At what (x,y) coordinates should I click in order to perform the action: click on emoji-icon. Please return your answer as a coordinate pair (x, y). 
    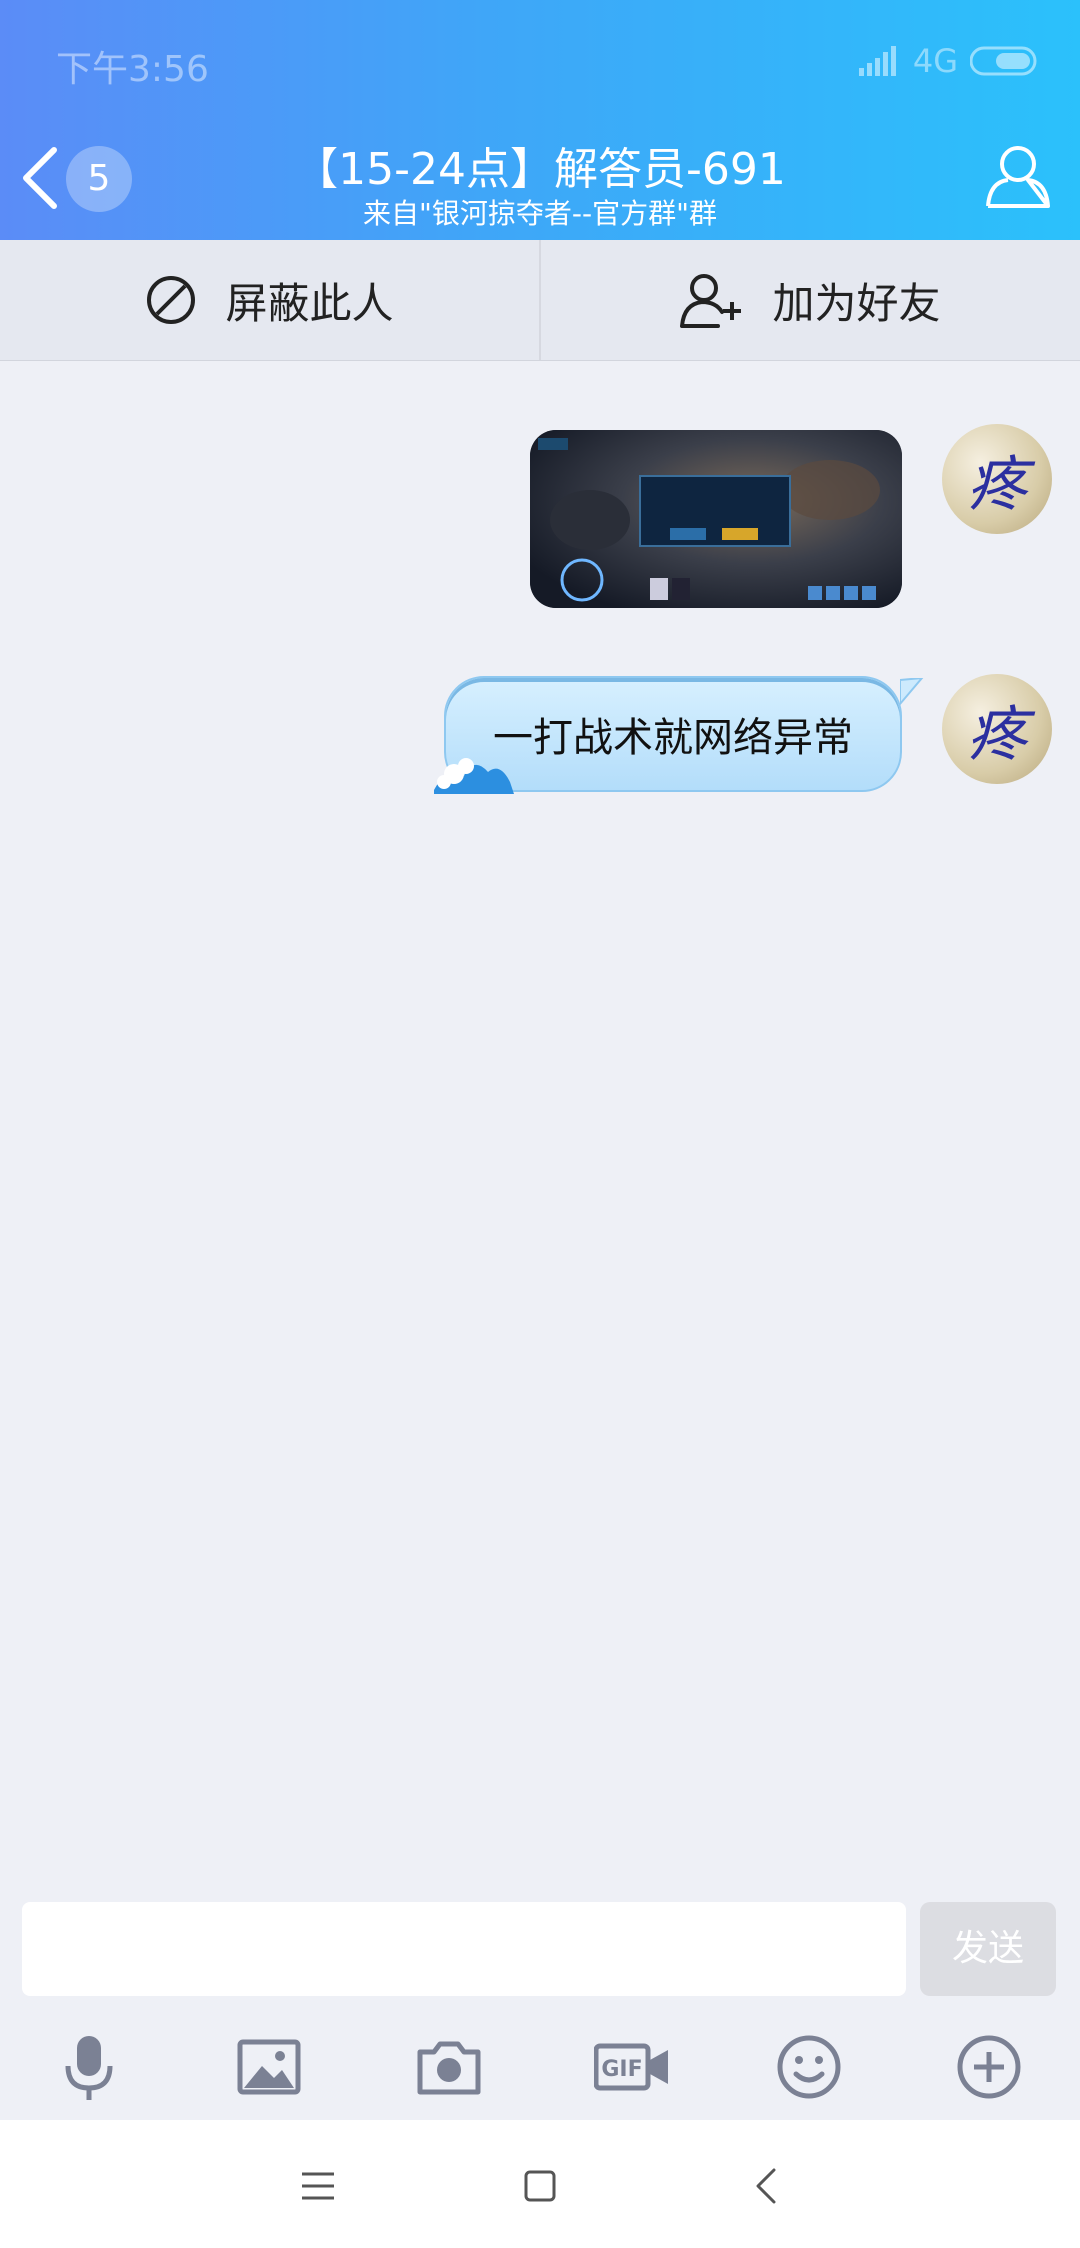
    Looking at the image, I should click on (809, 2067).